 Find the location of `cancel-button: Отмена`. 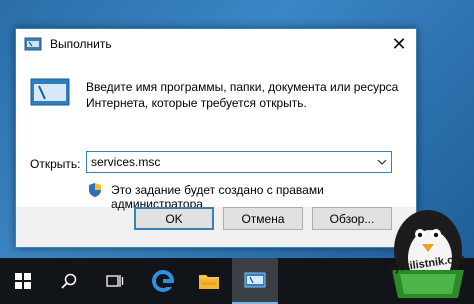

cancel-button: Отмена is located at coordinates (263, 218).